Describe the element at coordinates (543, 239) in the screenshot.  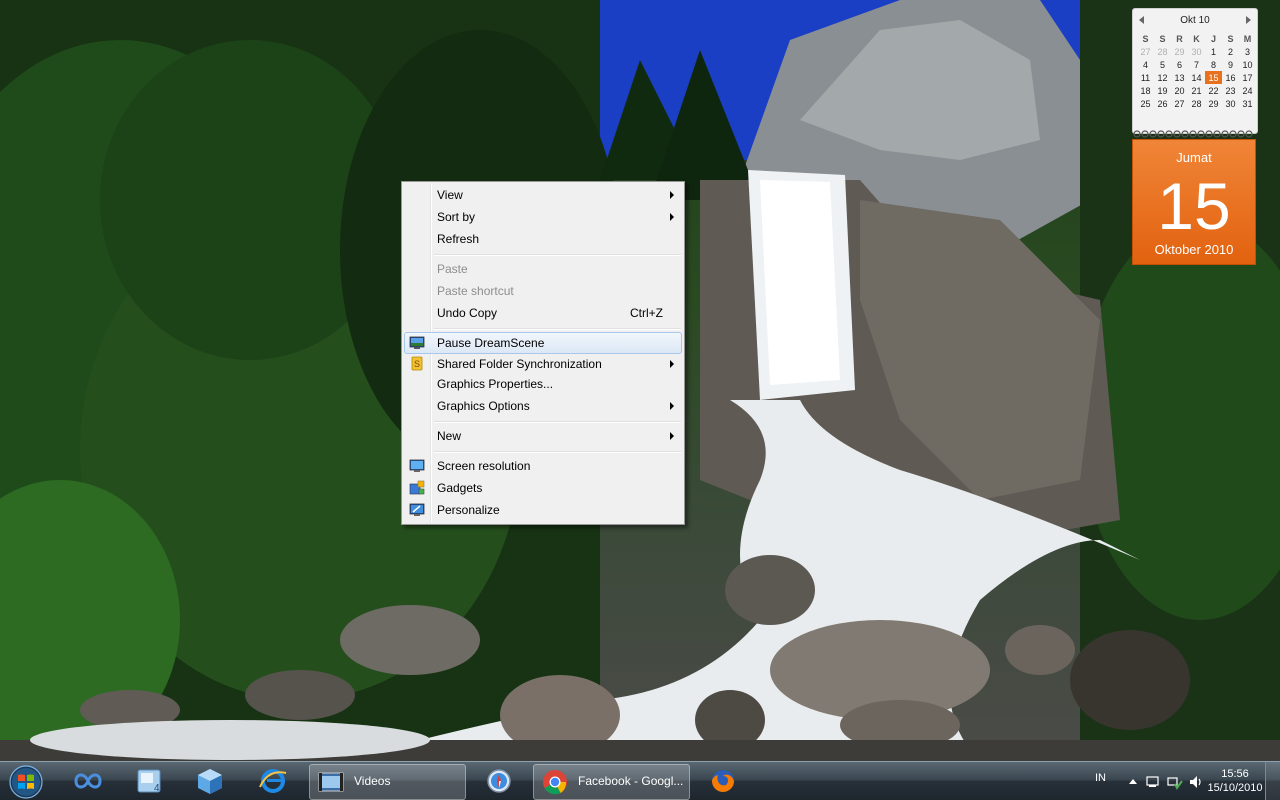
I see `menu-item-refresh: Refresh` at that location.